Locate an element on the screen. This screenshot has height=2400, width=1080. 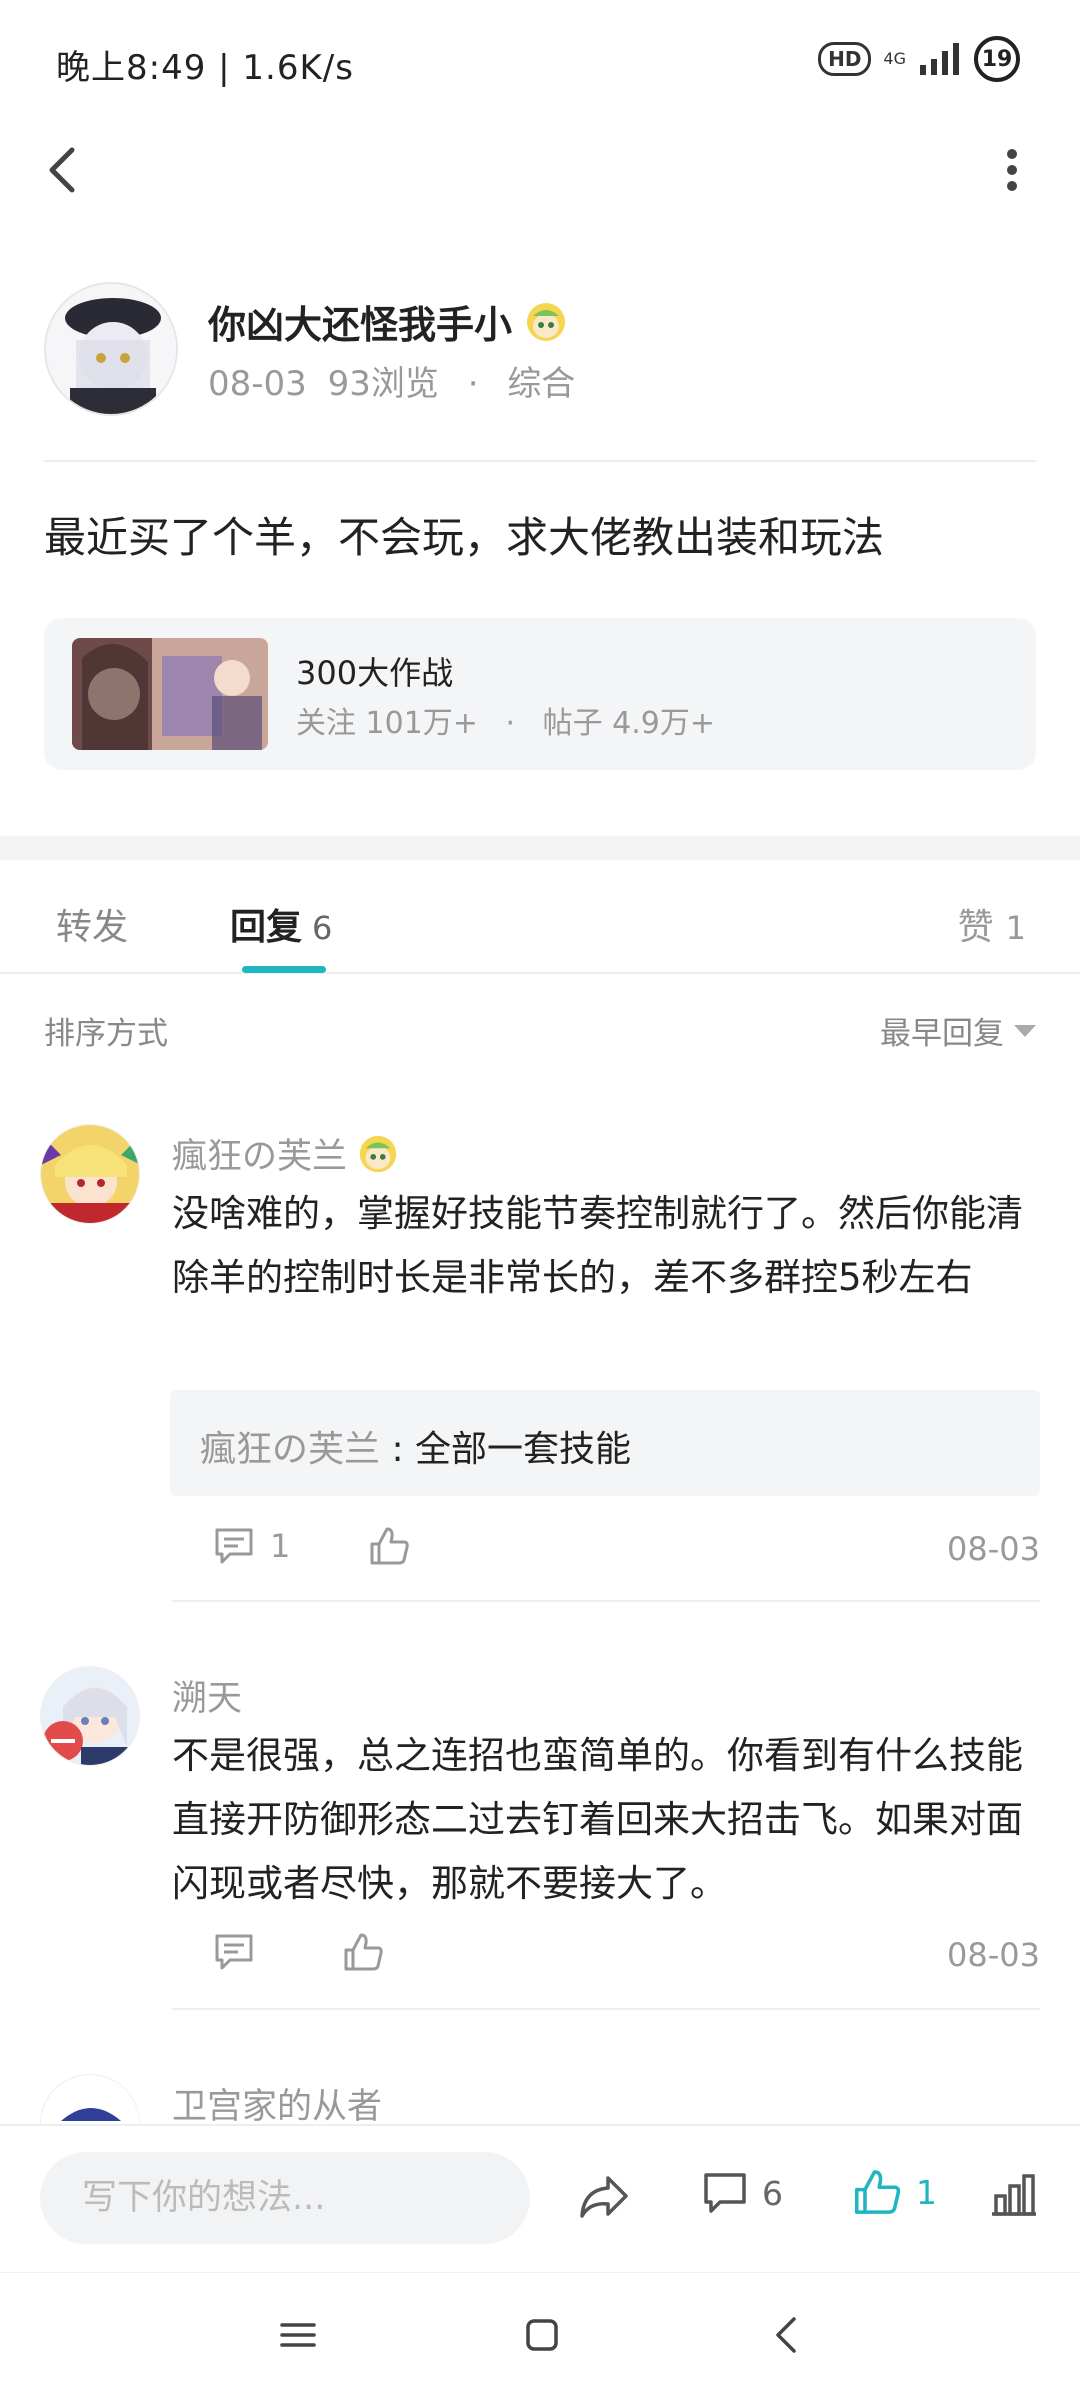
battery-indicator: 19 is located at coordinates (997, 59).